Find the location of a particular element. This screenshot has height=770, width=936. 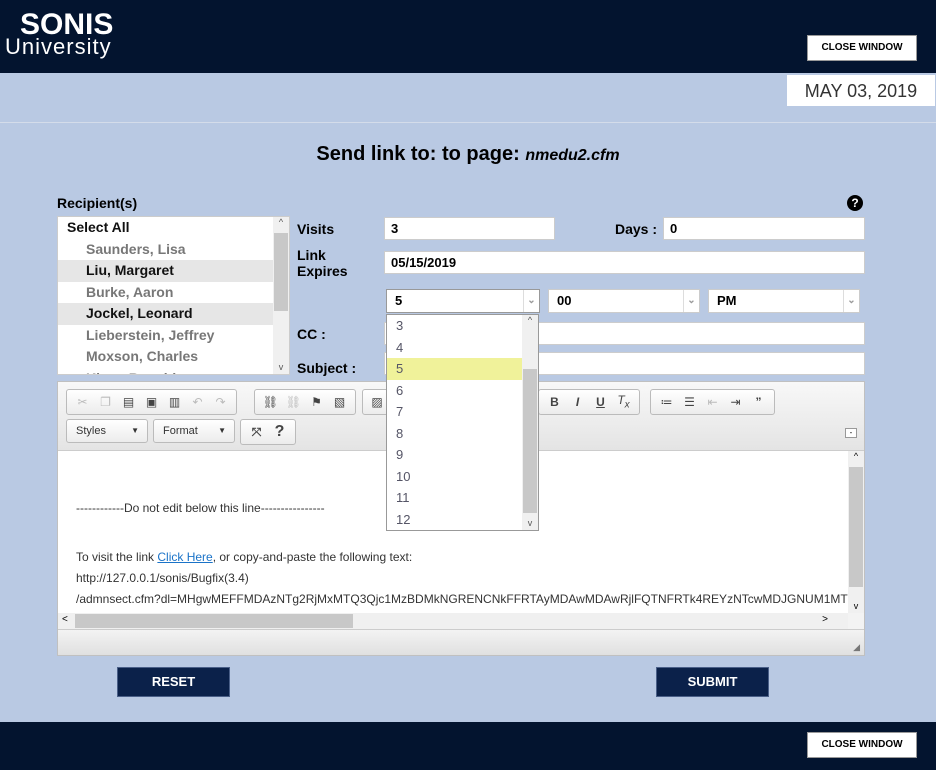

image-icon: ▧ is located at coordinates (339, 402).